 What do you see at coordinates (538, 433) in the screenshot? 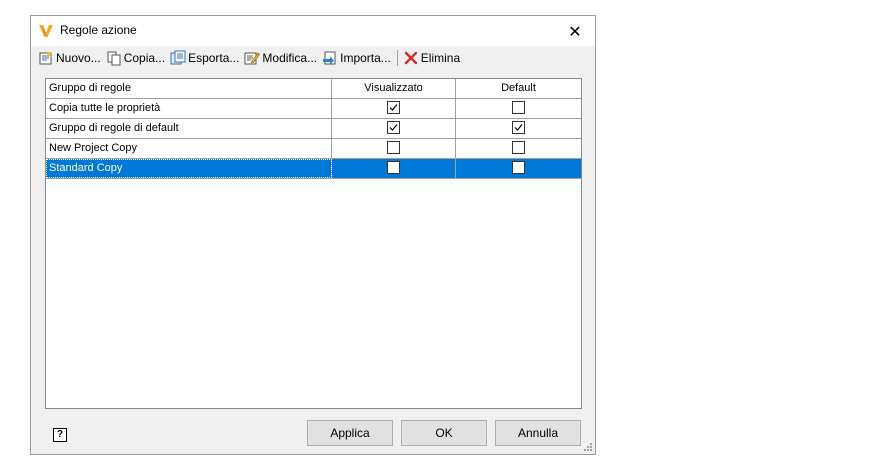
I see `cancel-button: Annulla` at bounding box center [538, 433].